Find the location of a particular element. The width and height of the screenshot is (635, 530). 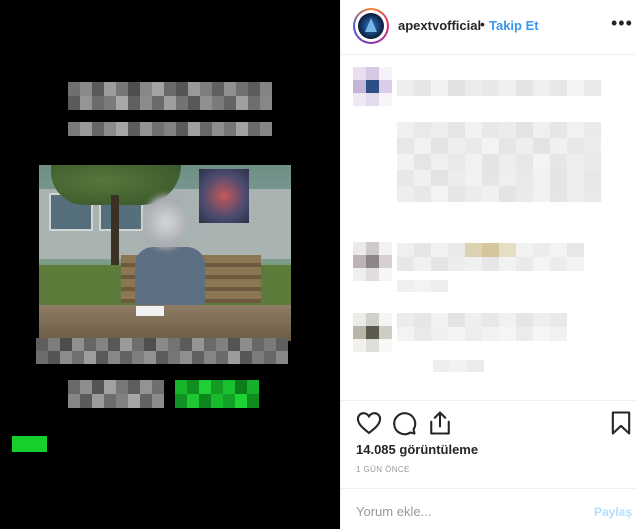

share-icon is located at coordinates (440, 423).